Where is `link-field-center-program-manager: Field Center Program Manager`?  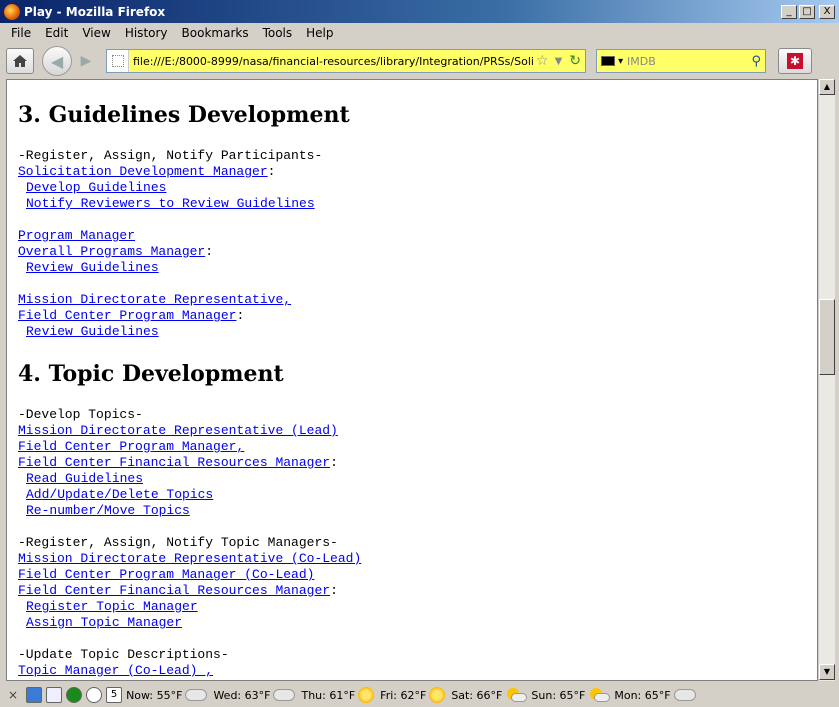 link-field-center-program-manager: Field Center Program Manager is located at coordinates (127, 315).